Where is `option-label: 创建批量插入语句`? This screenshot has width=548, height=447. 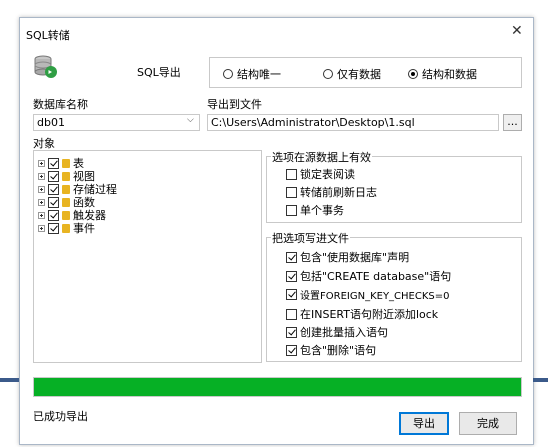
option-label: 创建批量插入语句 is located at coordinates (344, 332).